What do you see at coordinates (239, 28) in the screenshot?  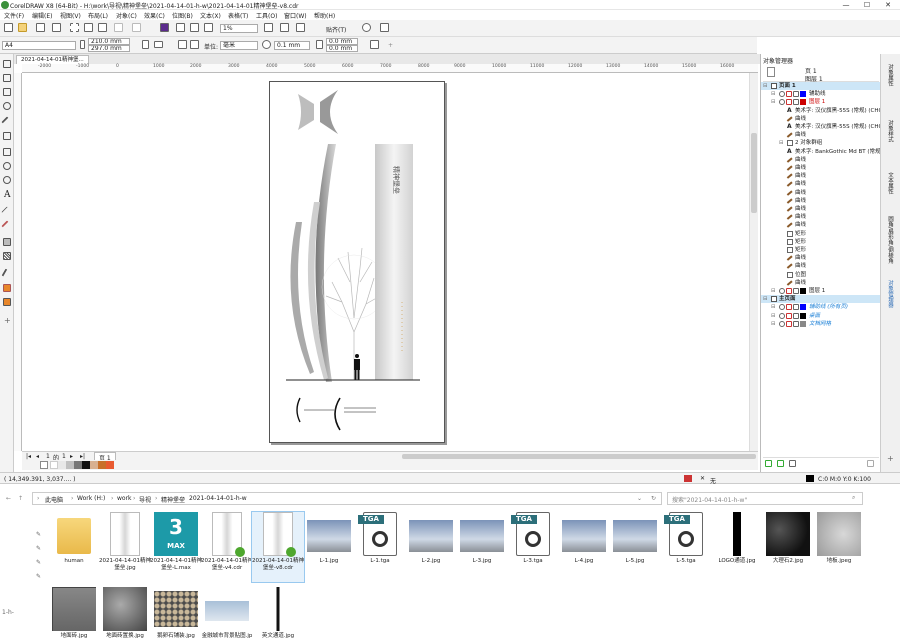 I see `zoom-level-select: 1%` at bounding box center [239, 28].